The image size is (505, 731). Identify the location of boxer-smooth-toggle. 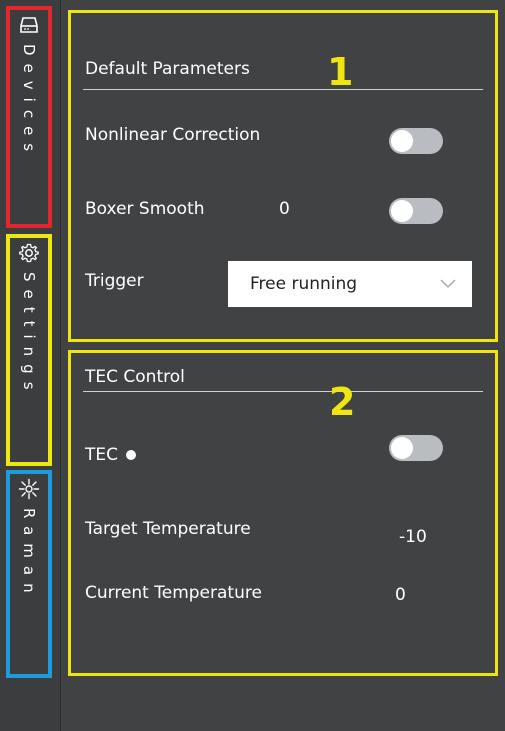
(416, 211).